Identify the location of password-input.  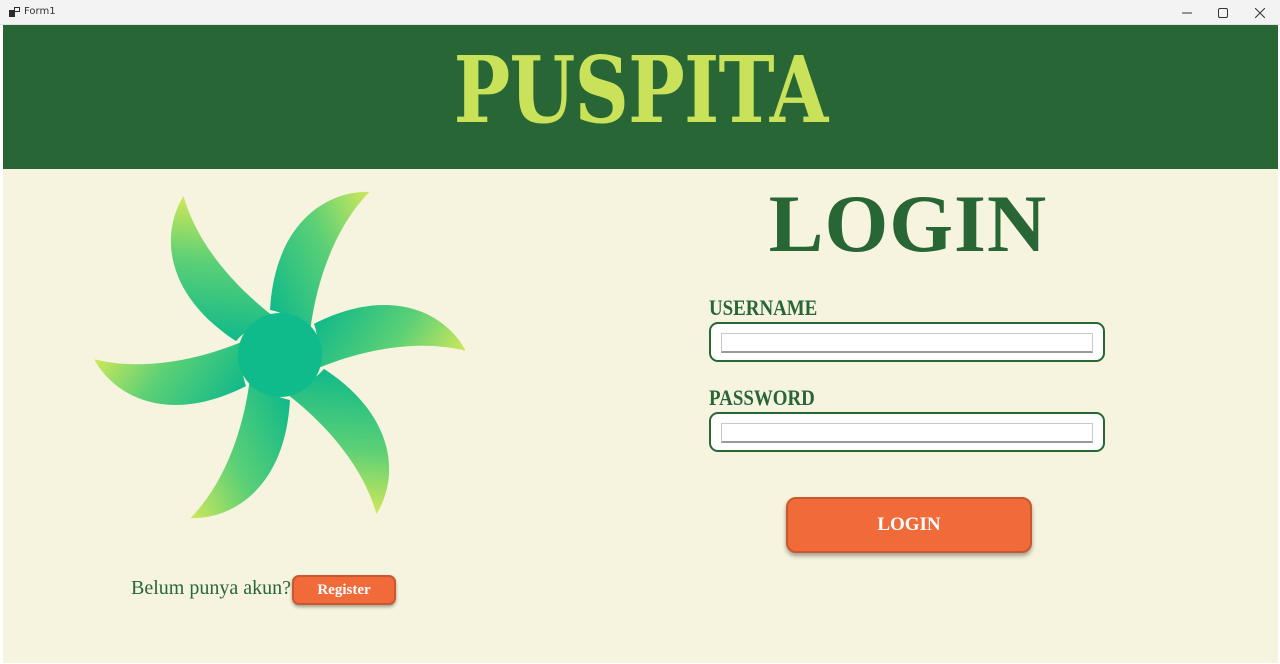
(907, 433).